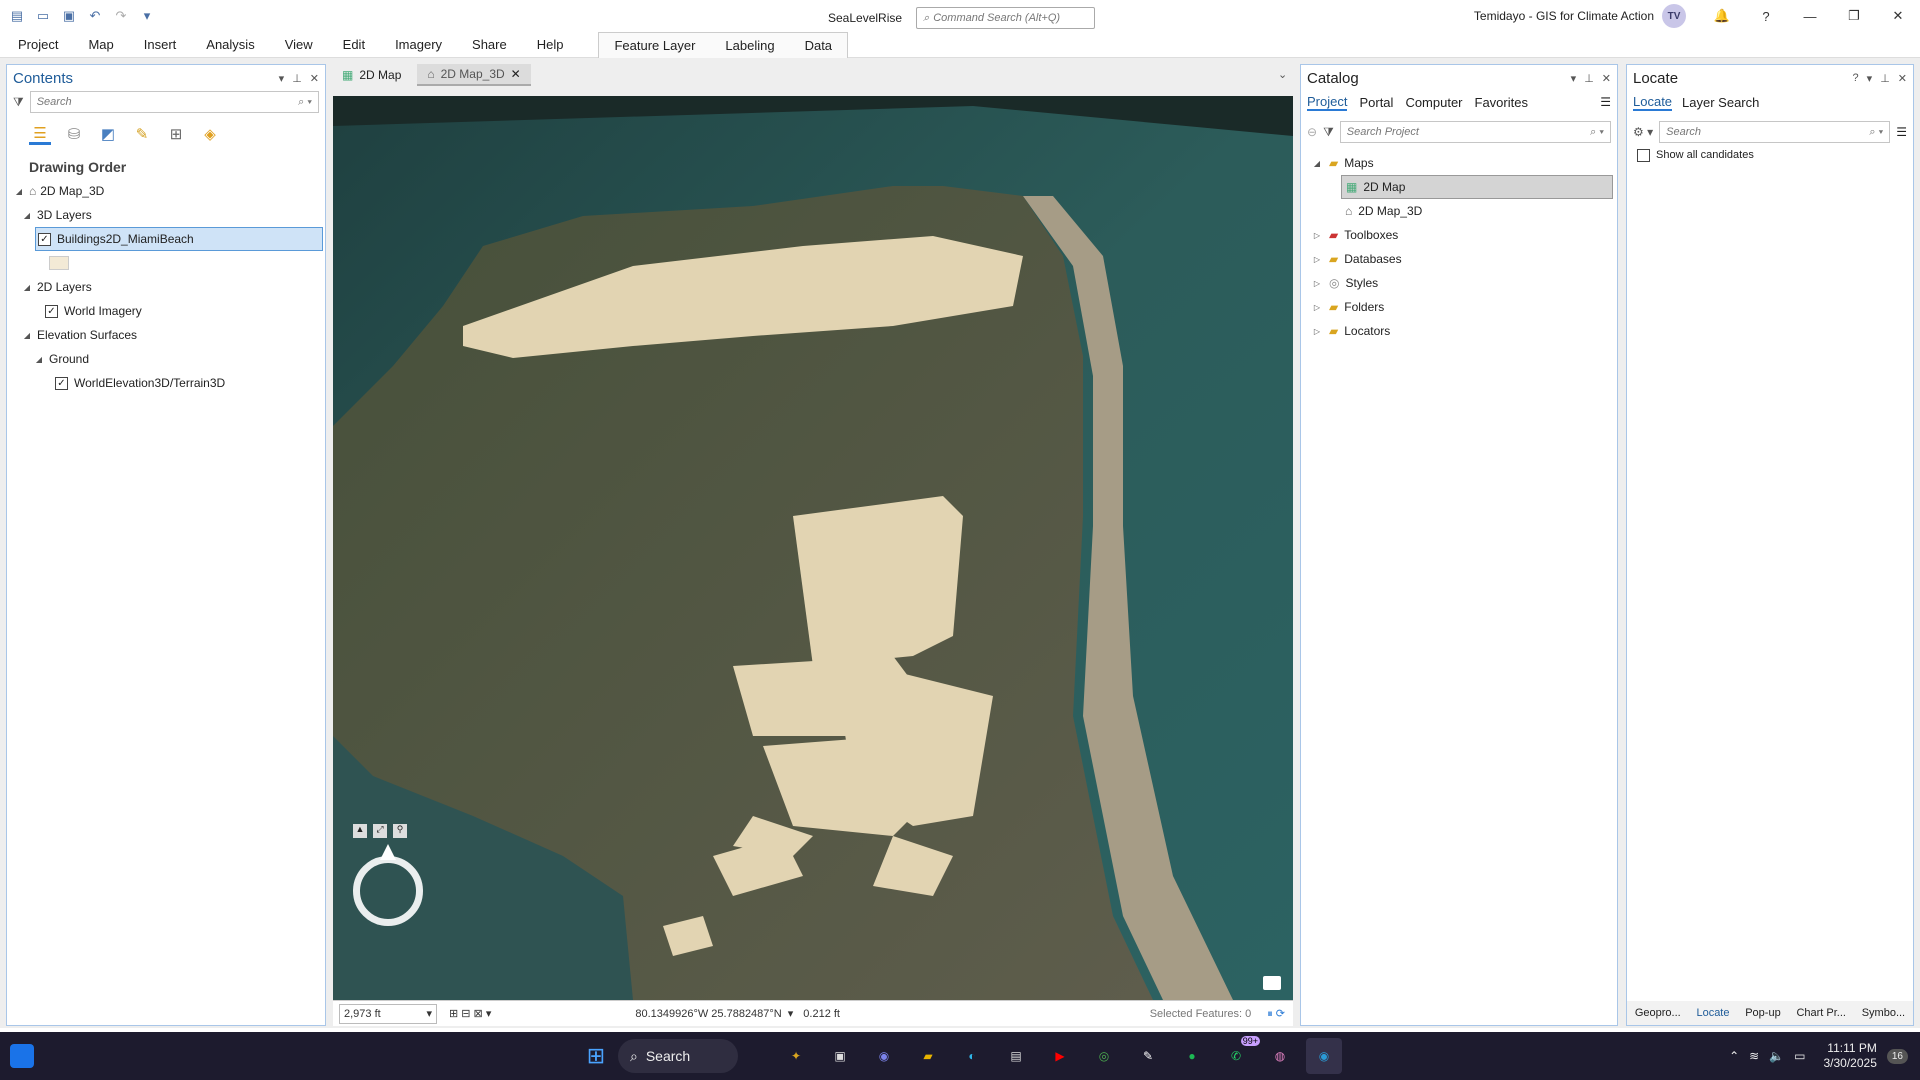 The image size is (1920, 1080). Describe the element at coordinates (388, 1013) in the screenshot. I see `scale-dropdown: 2,973 ft ▾` at that location.